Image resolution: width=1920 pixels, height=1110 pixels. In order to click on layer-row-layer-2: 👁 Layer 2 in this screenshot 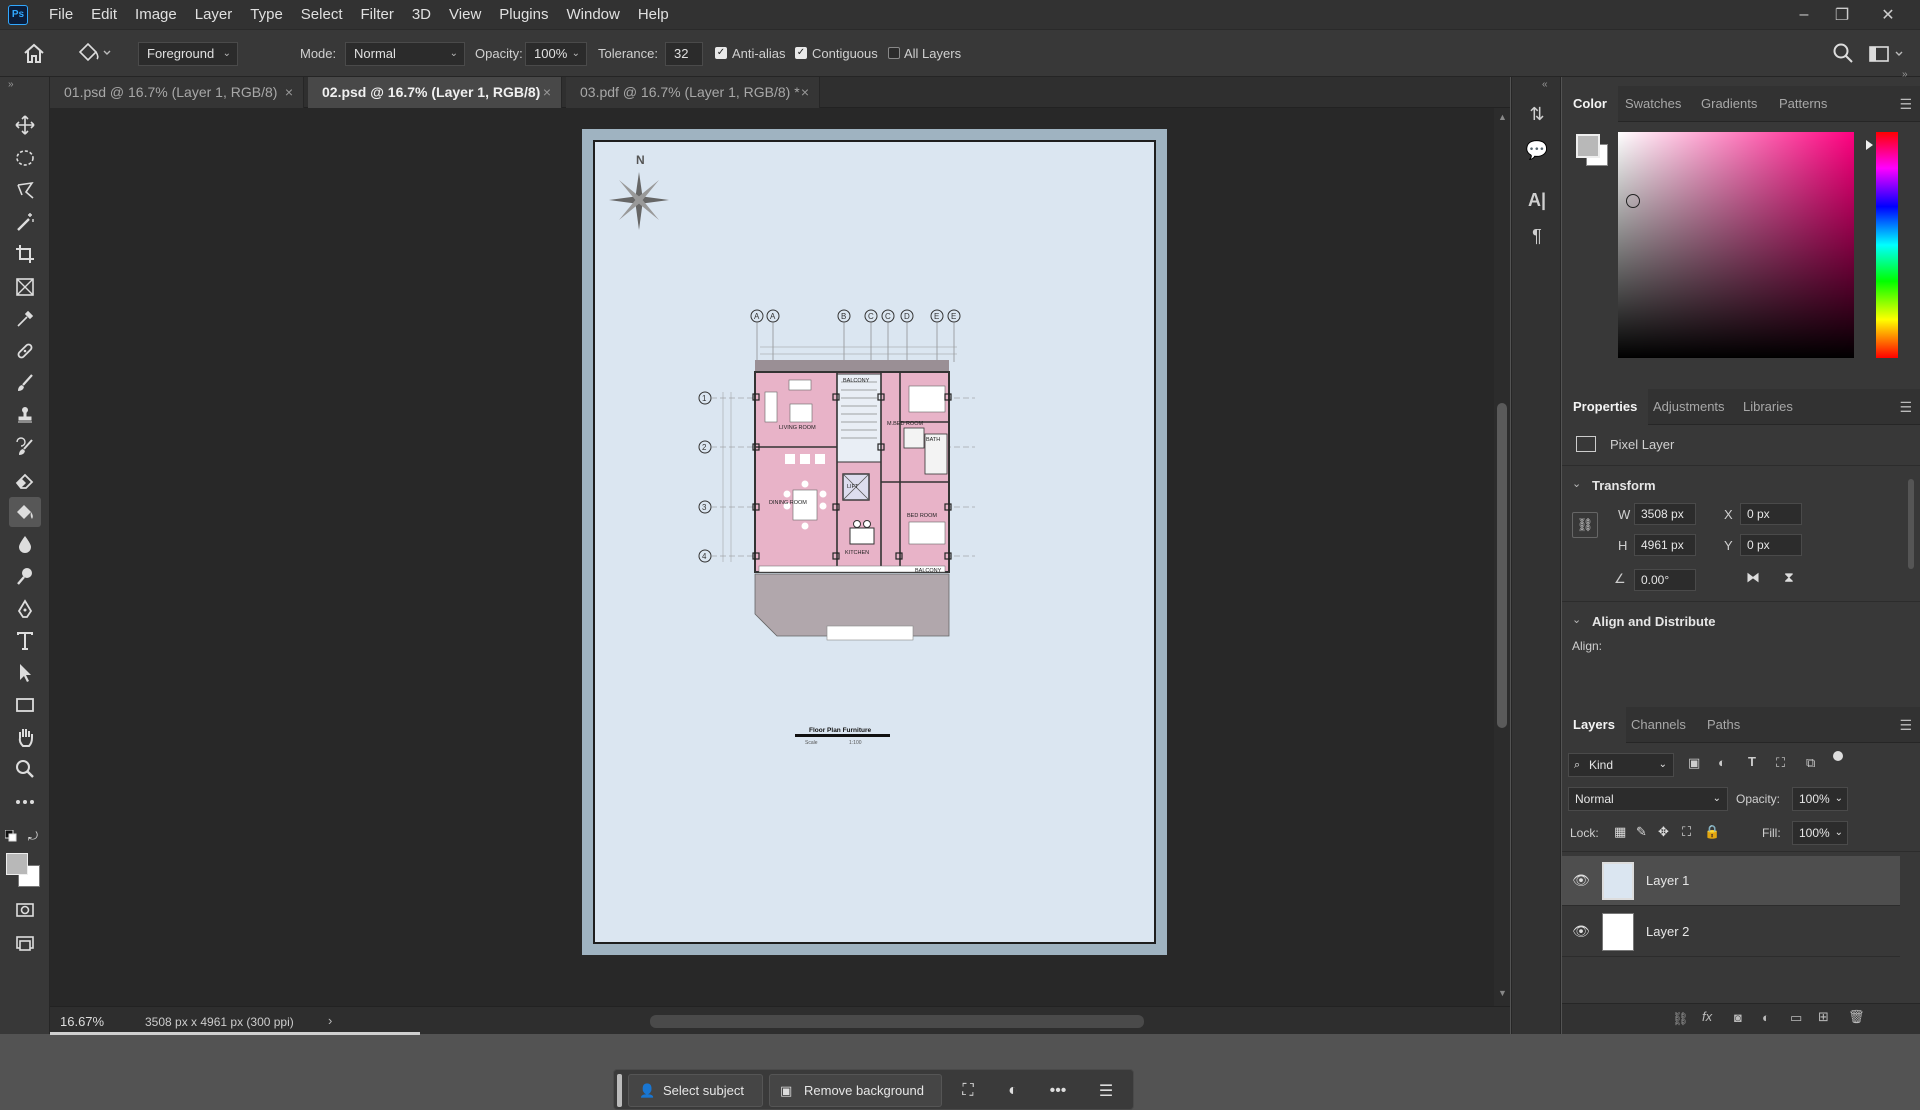, I will do `click(1731, 932)`.